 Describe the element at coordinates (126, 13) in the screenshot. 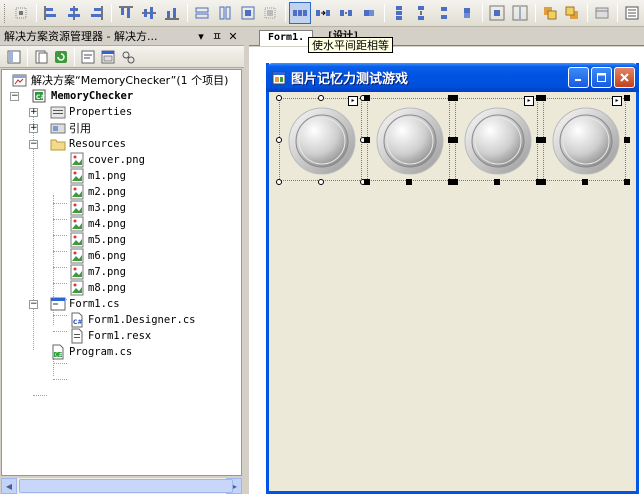

I see `align-tops-button` at that location.